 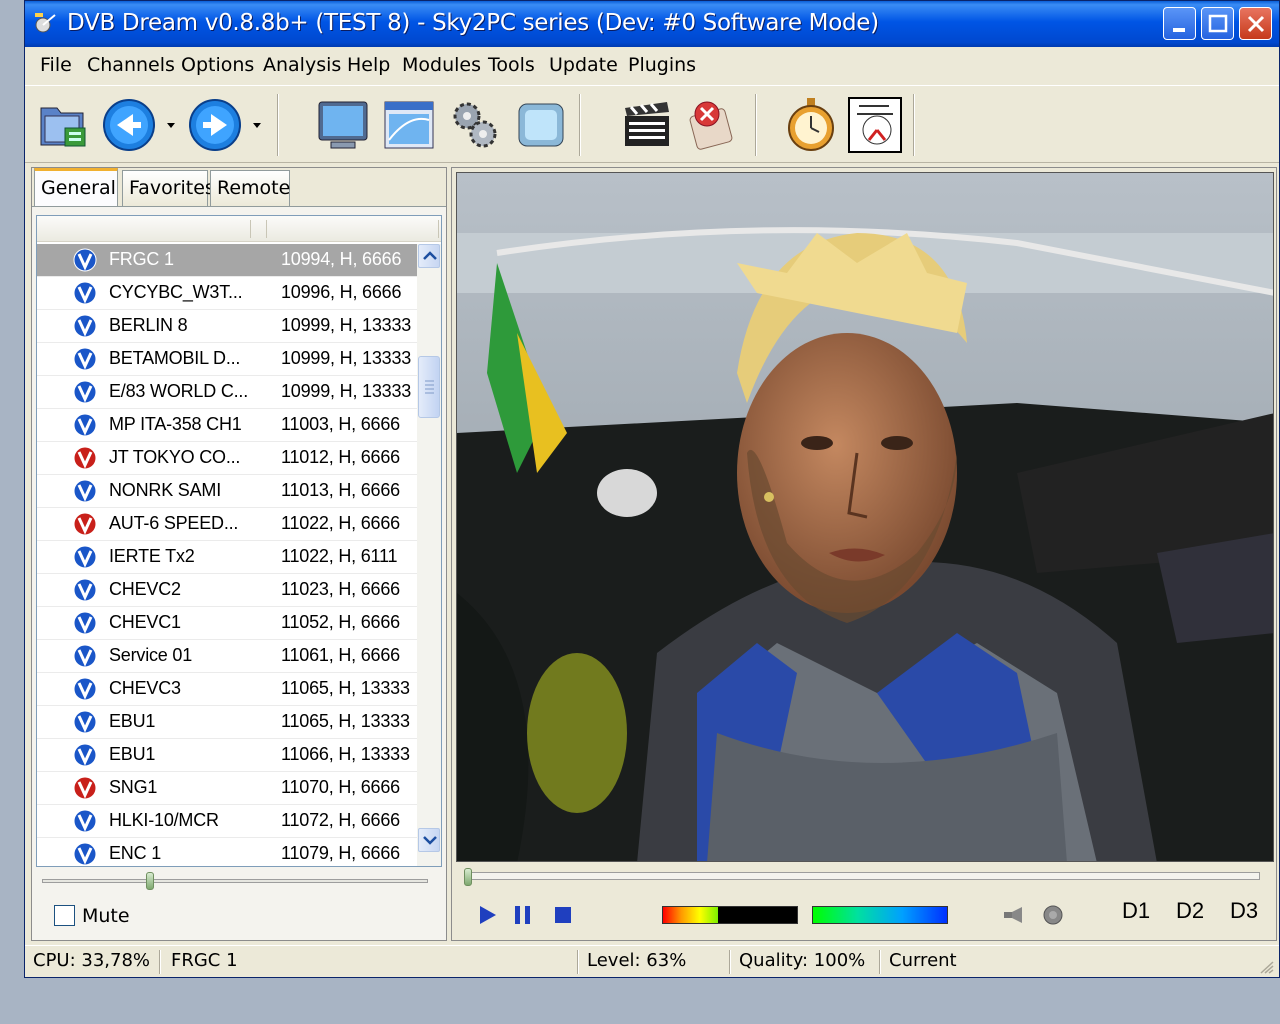 What do you see at coordinates (250, 188) in the screenshot?
I see `tab-remote: Remote` at bounding box center [250, 188].